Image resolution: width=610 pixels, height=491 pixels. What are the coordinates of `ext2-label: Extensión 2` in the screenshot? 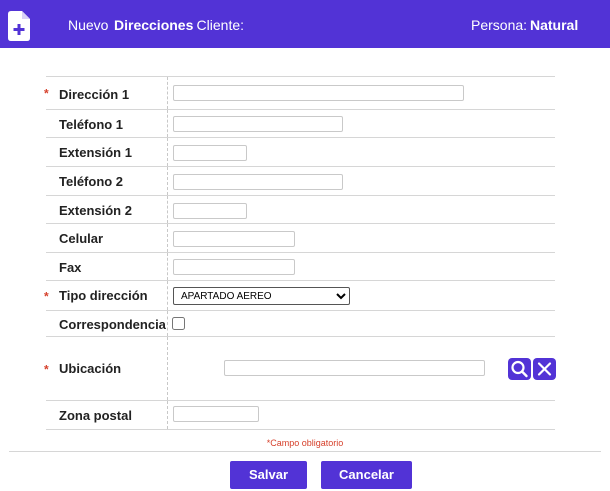 It's located at (95, 210).